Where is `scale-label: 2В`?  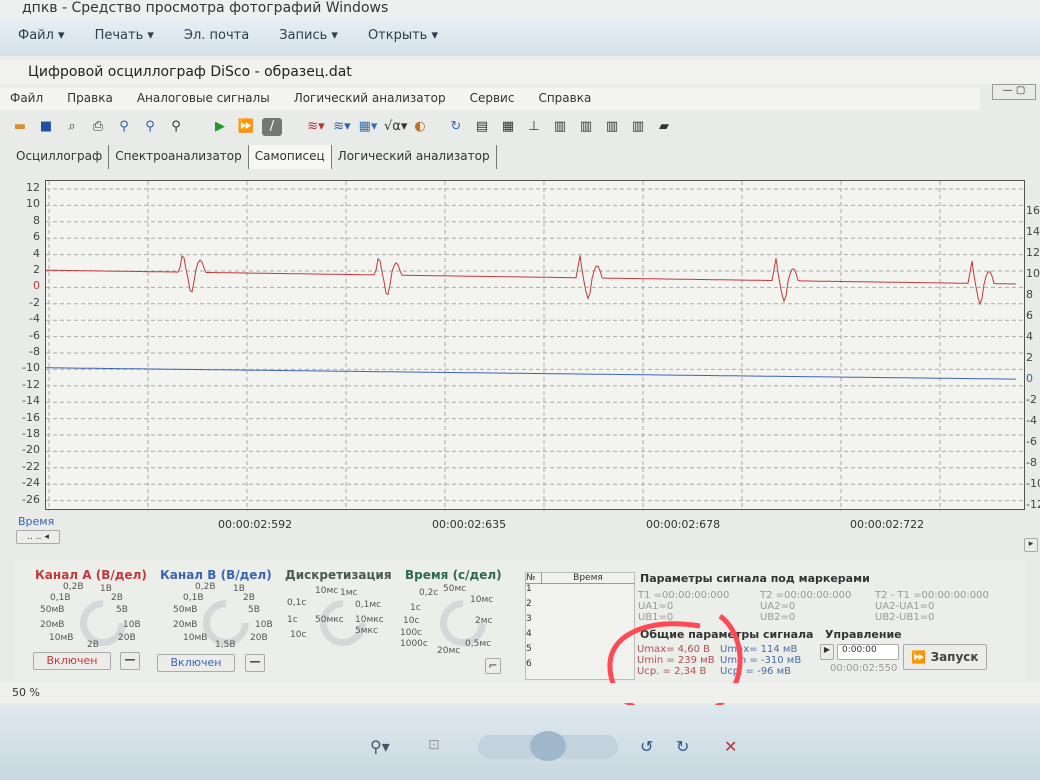 scale-label: 2В is located at coordinates (93, 645).